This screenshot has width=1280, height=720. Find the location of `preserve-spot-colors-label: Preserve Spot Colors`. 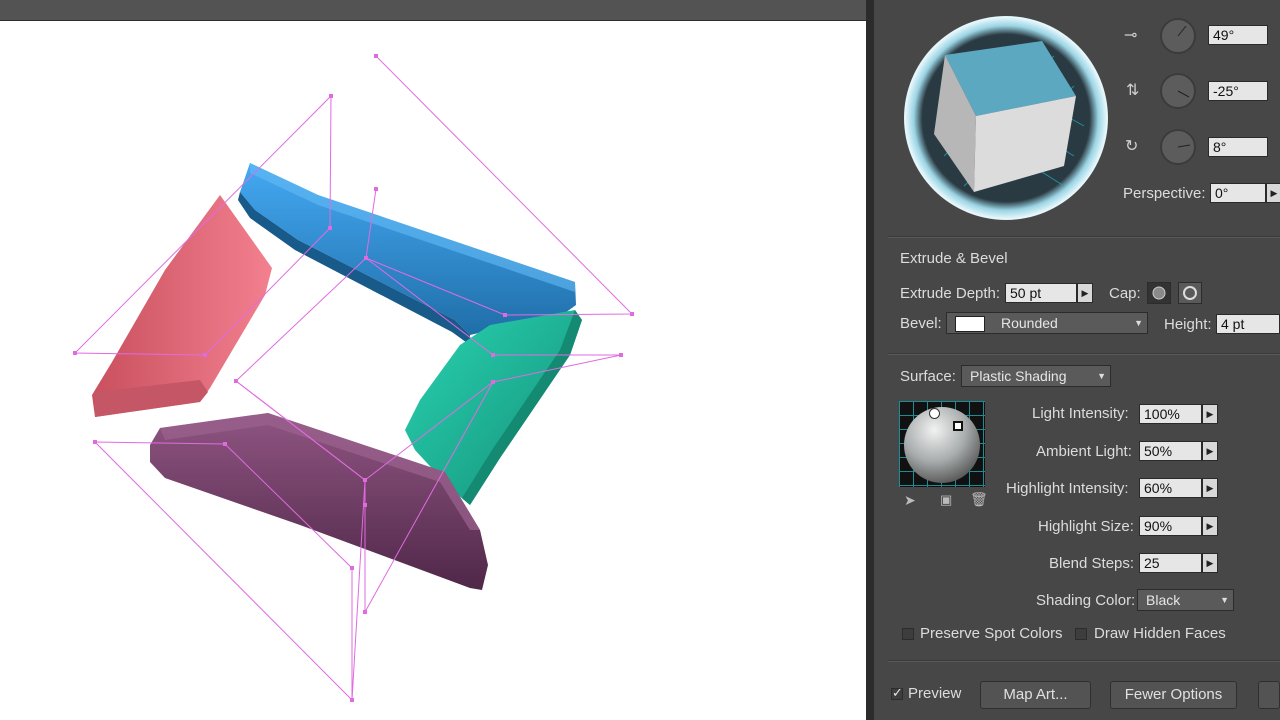

preserve-spot-colors-label: Preserve Spot Colors is located at coordinates (991, 633).